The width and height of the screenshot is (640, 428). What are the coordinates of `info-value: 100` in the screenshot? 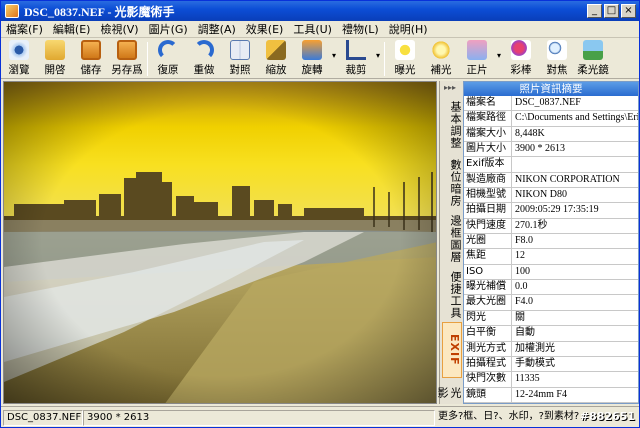 It's located at (522, 271).